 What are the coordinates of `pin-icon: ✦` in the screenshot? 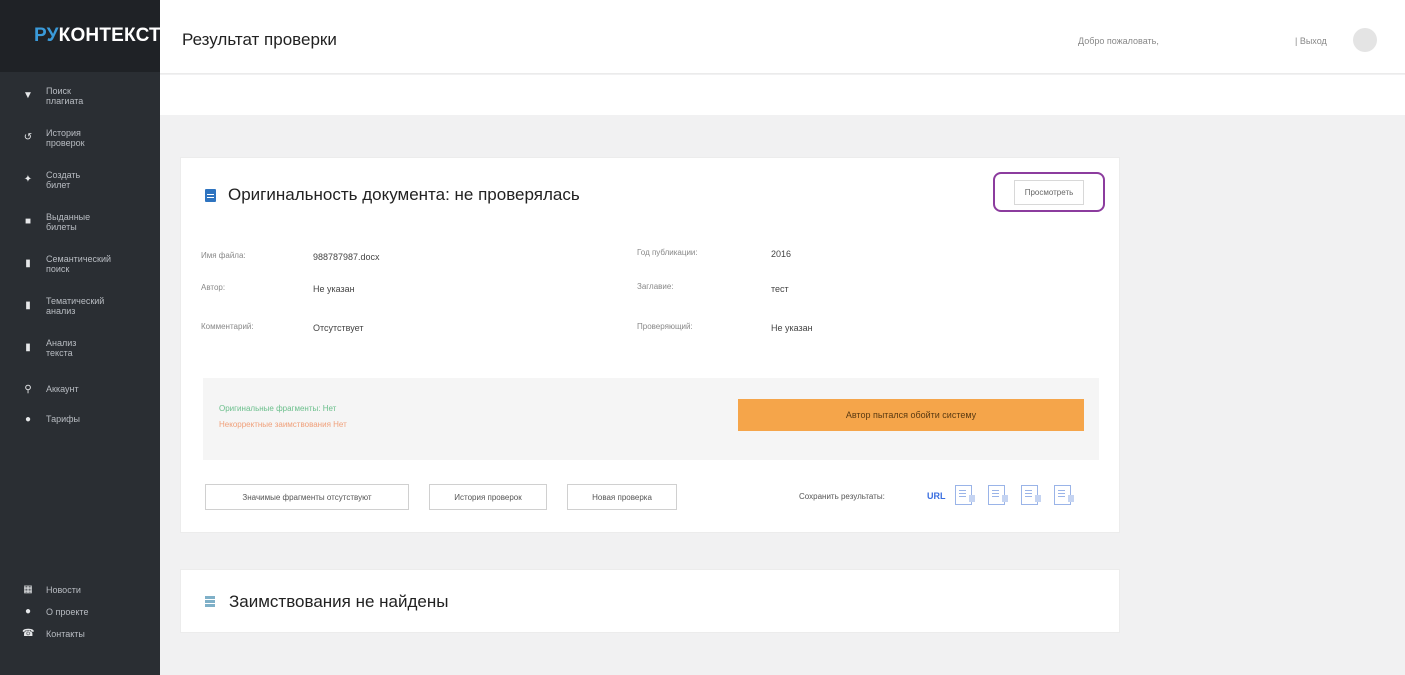 It's located at (28, 179).